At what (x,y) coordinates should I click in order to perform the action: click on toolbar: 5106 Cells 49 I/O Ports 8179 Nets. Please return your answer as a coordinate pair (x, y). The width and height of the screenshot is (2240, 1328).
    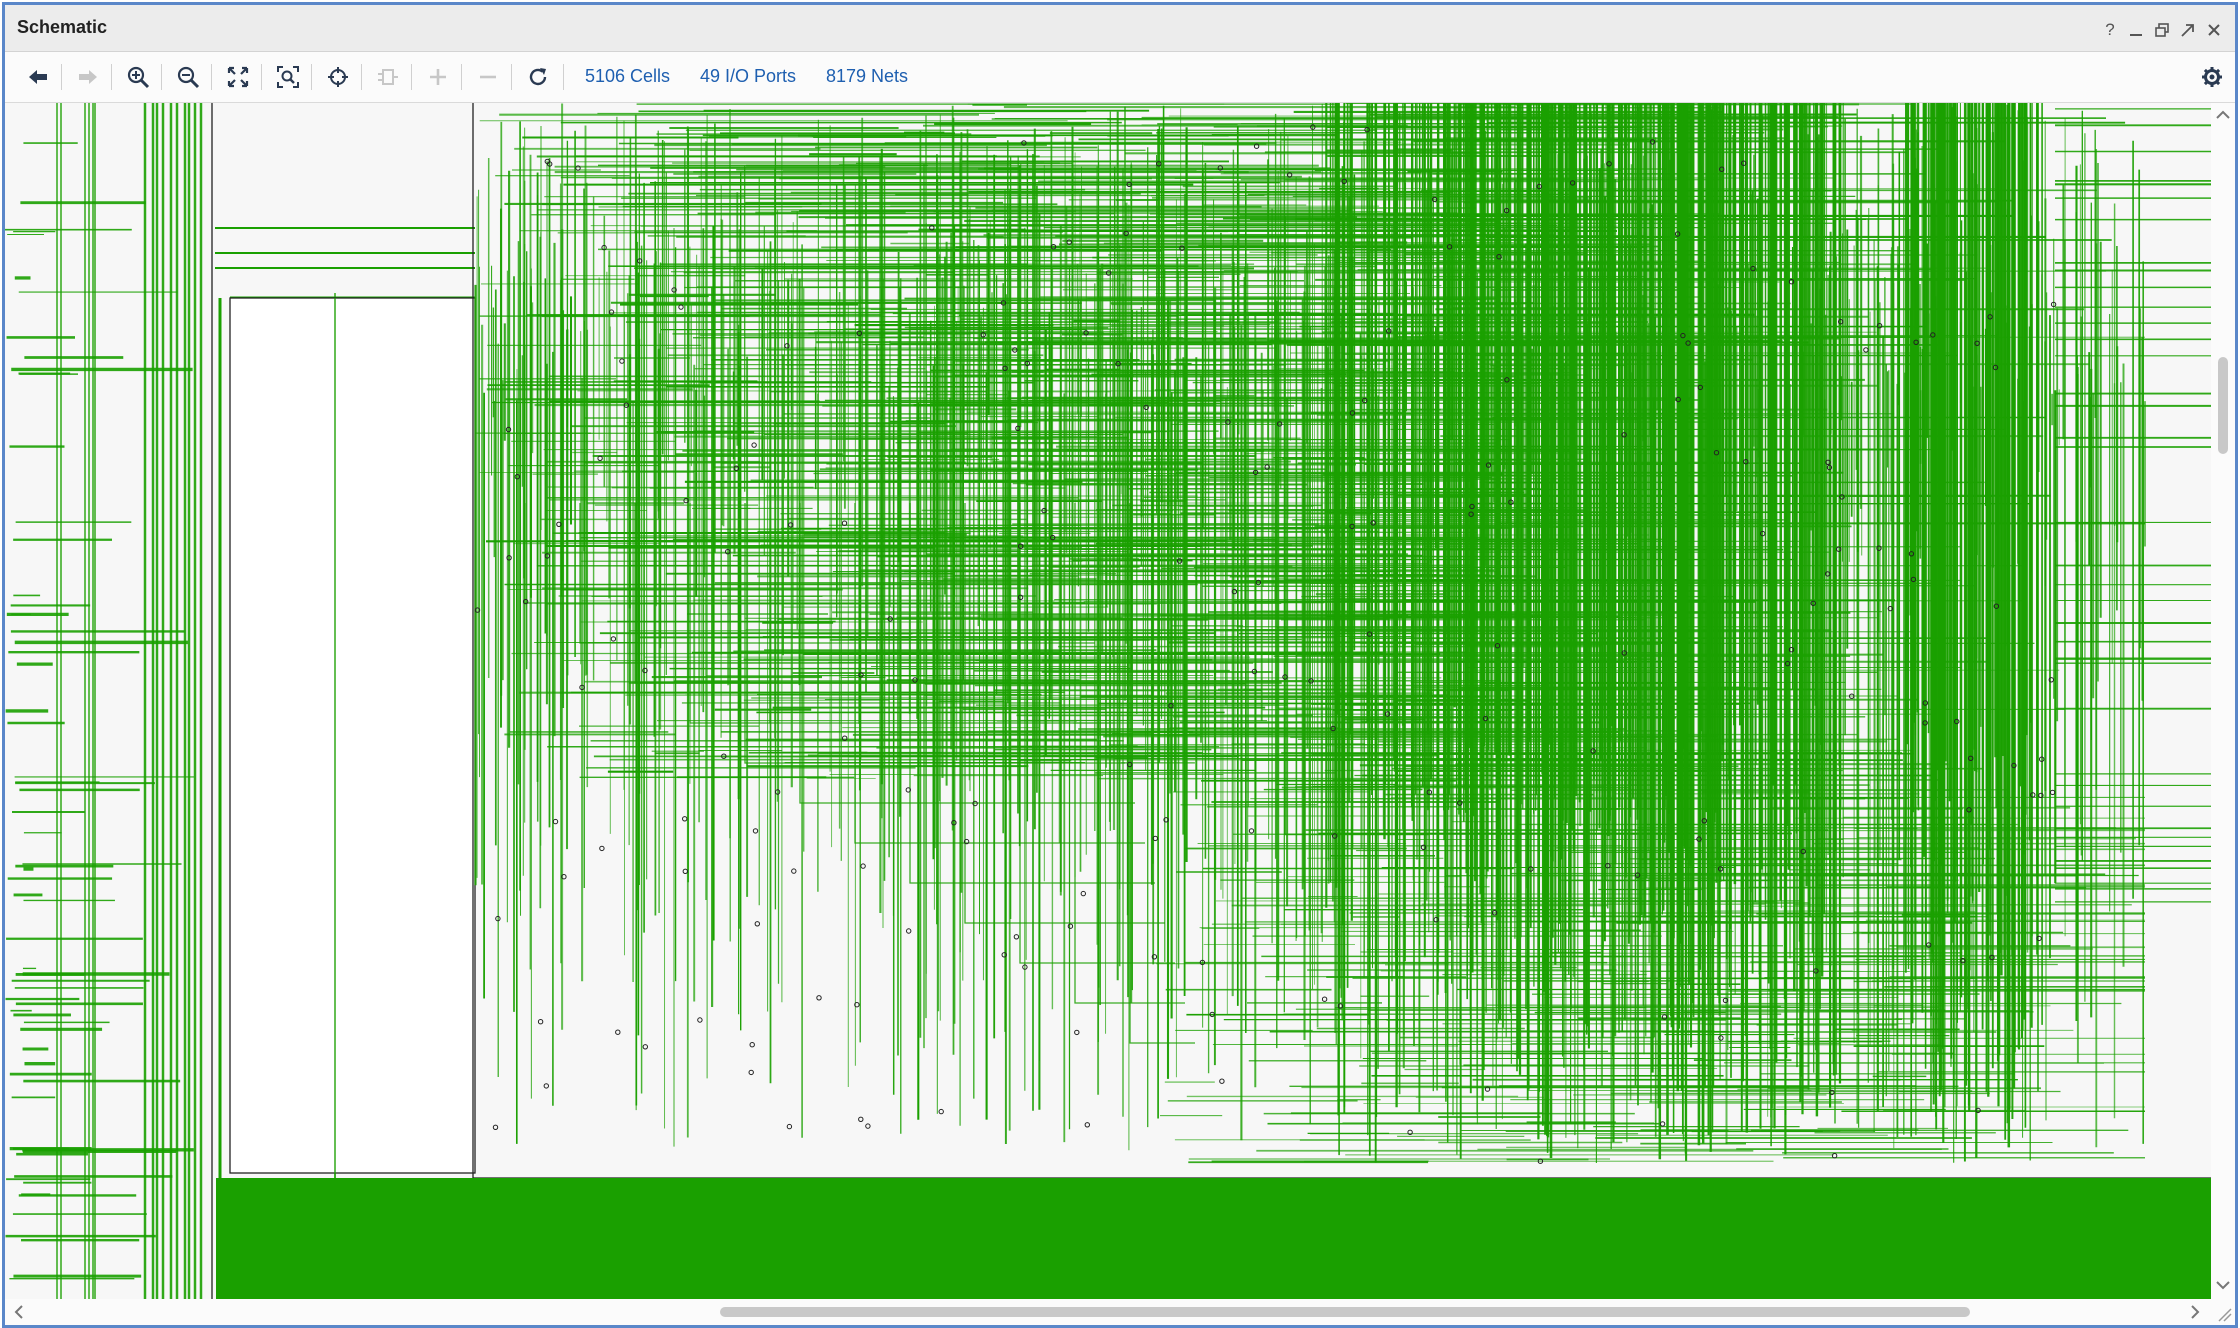
    Looking at the image, I should click on (1120, 77).